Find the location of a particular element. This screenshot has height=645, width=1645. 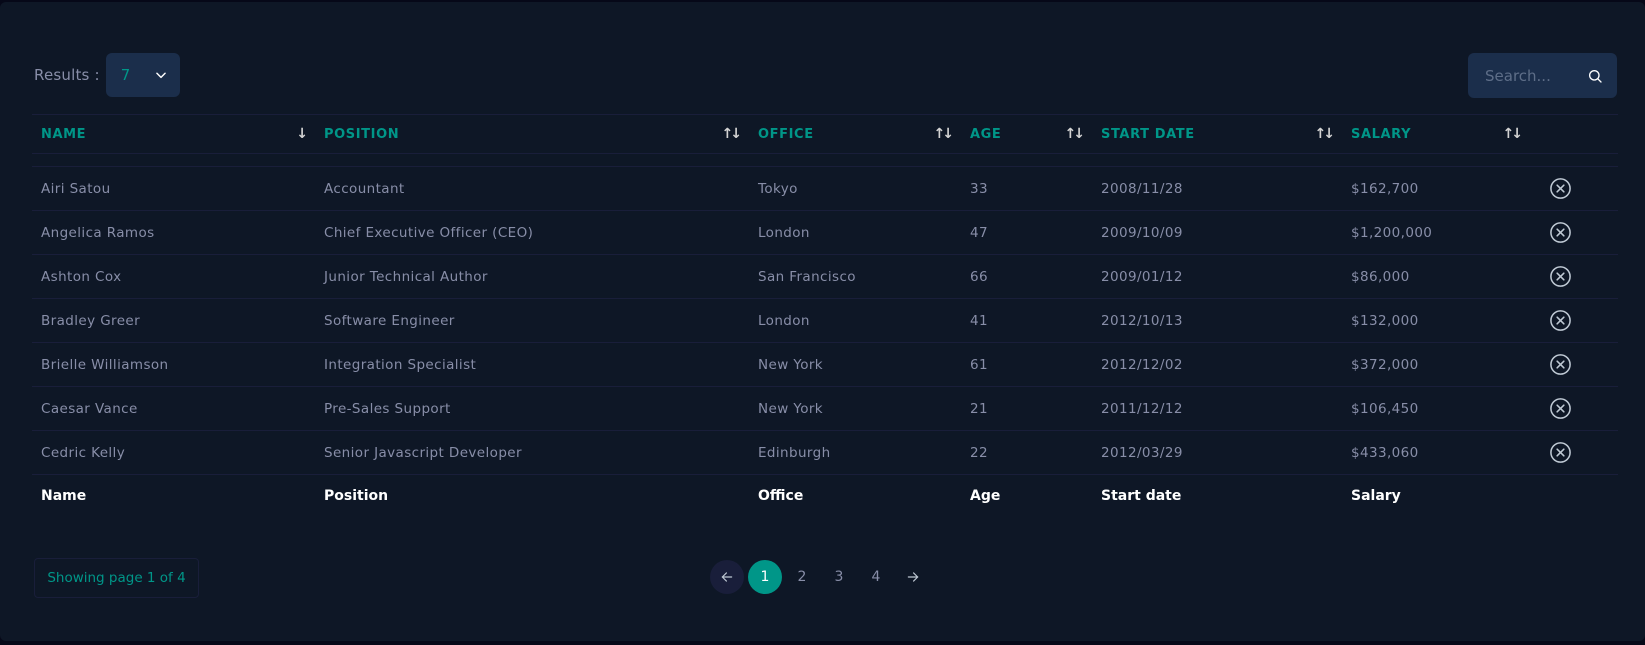

cell-office: San Francisco is located at coordinates (807, 276).